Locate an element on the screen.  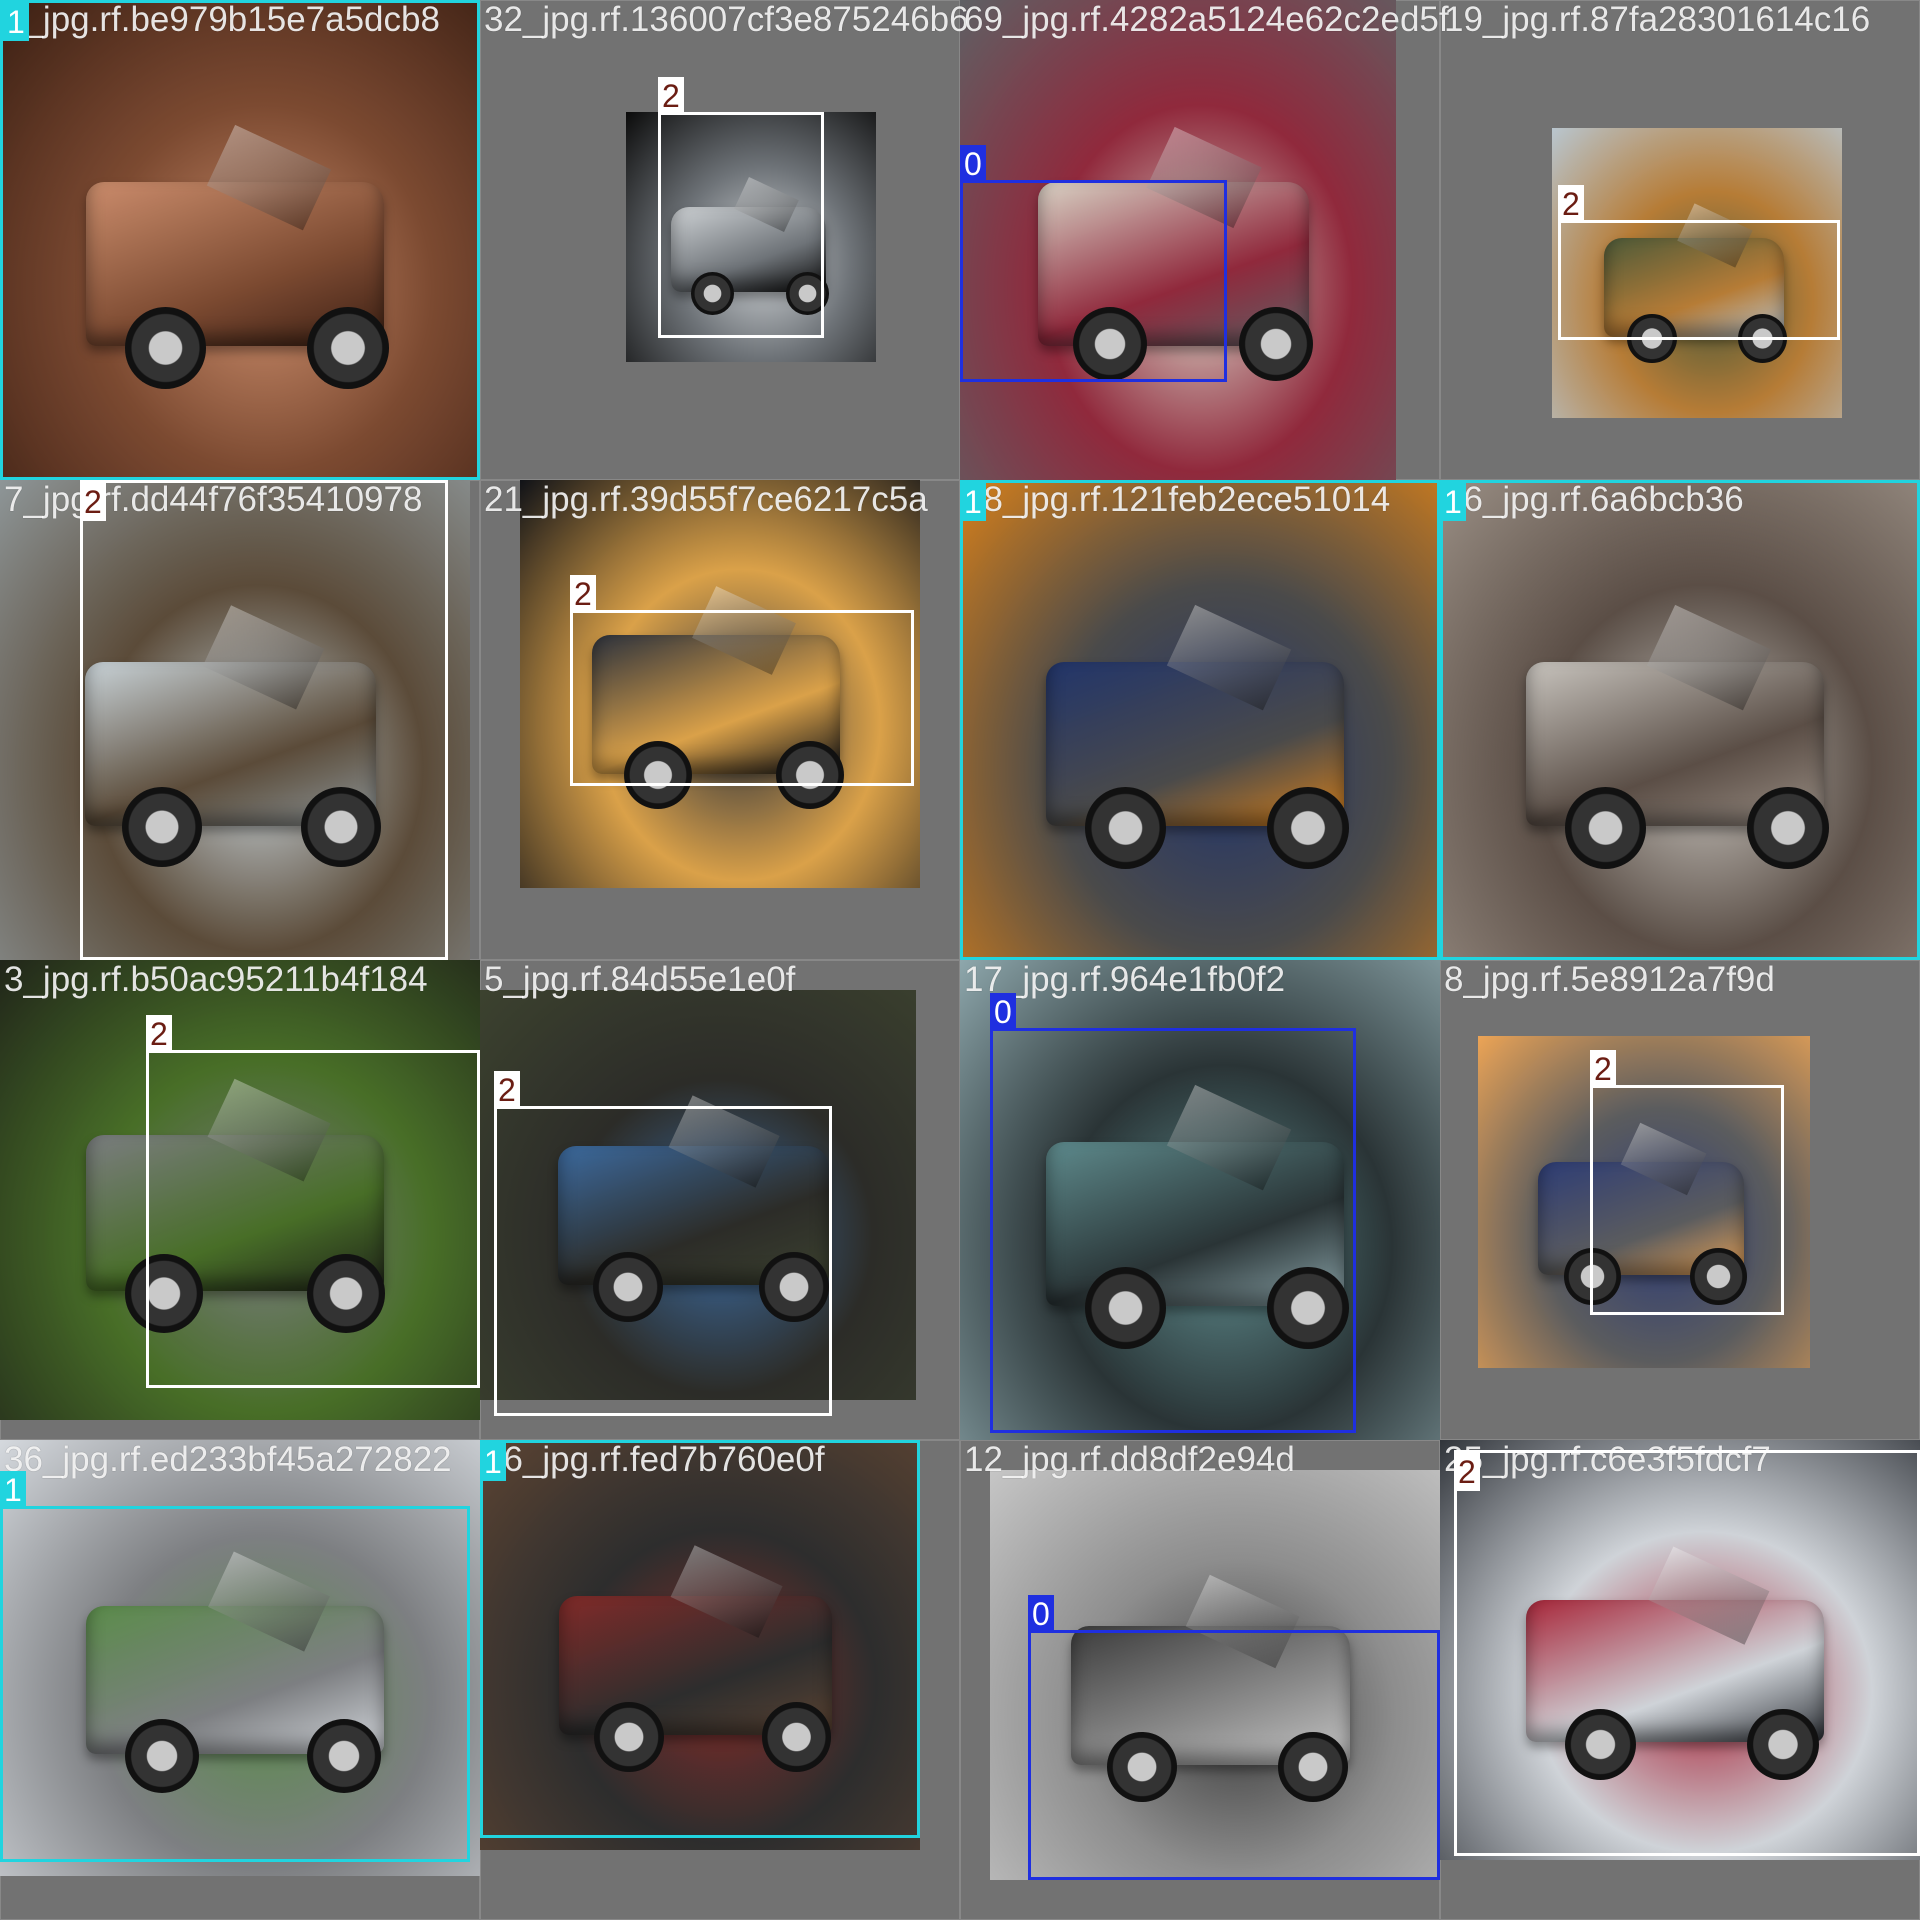
tile-7: 28_jpg.rf.121feb2ece51014 1 is located at coordinates (1200, 720).